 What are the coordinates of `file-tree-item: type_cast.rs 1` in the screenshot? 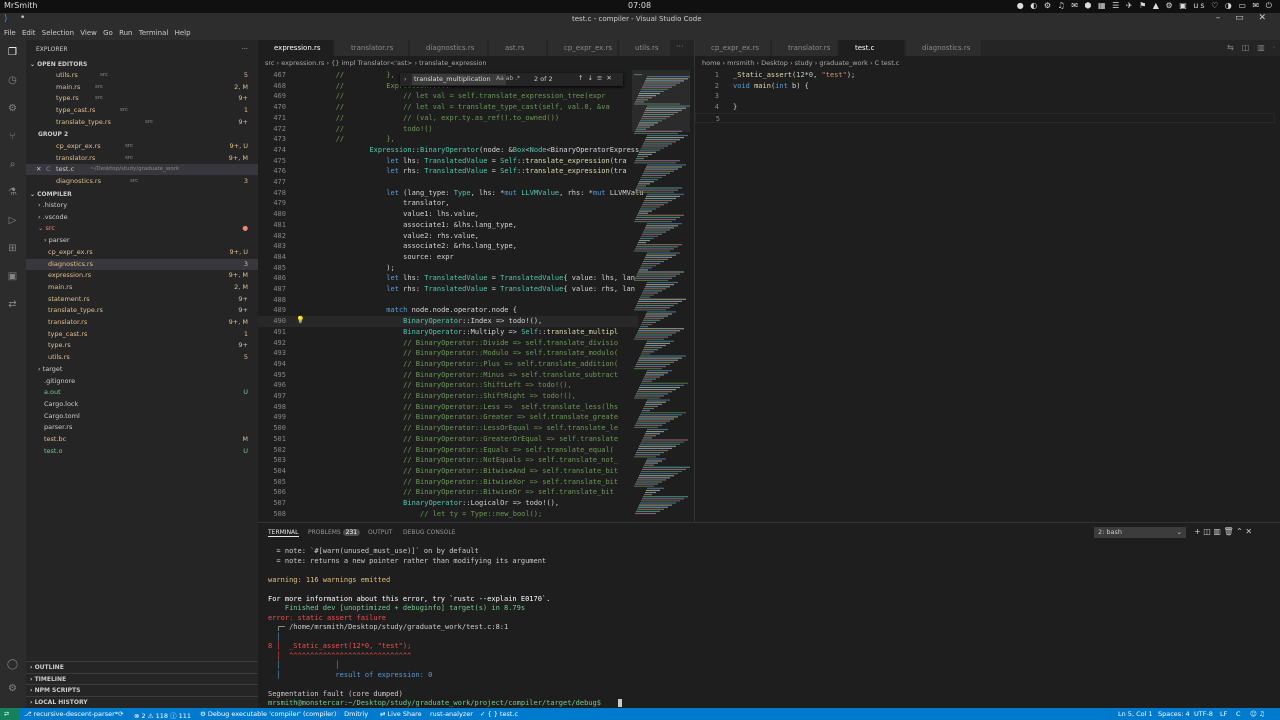 It's located at (142, 334).